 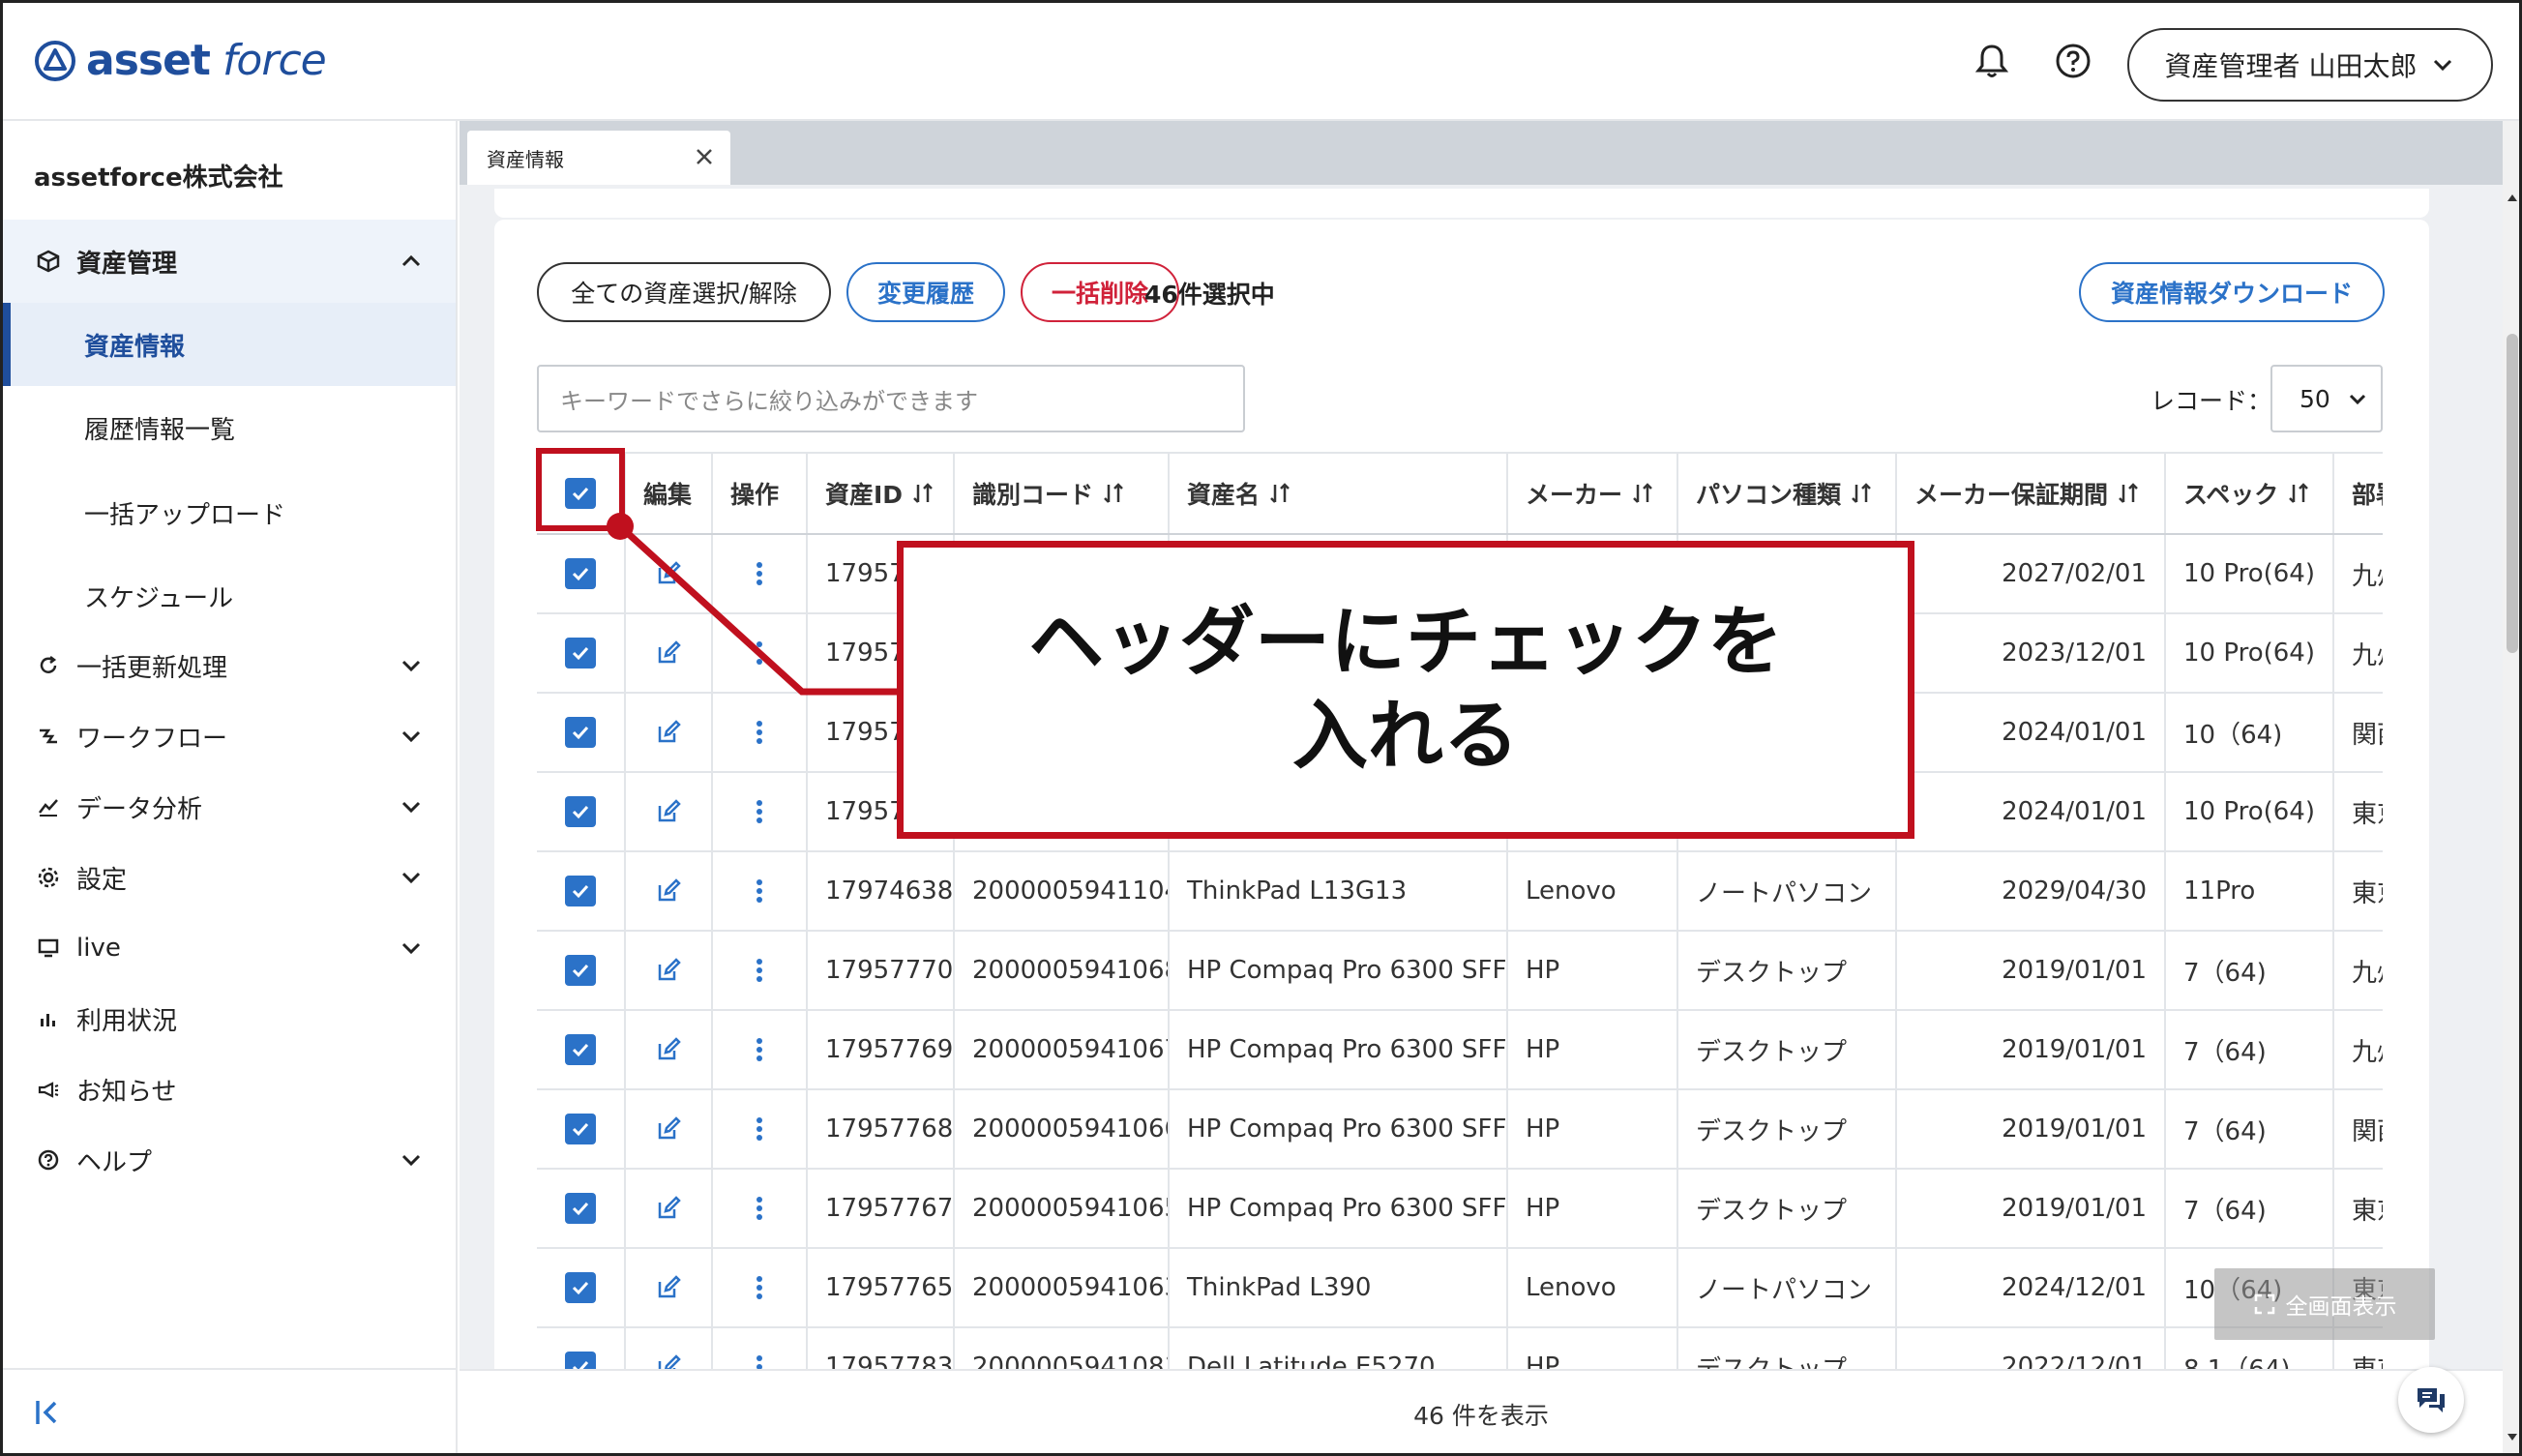 I want to click on sidebar-group-help: ヘルプ, so click(x=230, y=1160).